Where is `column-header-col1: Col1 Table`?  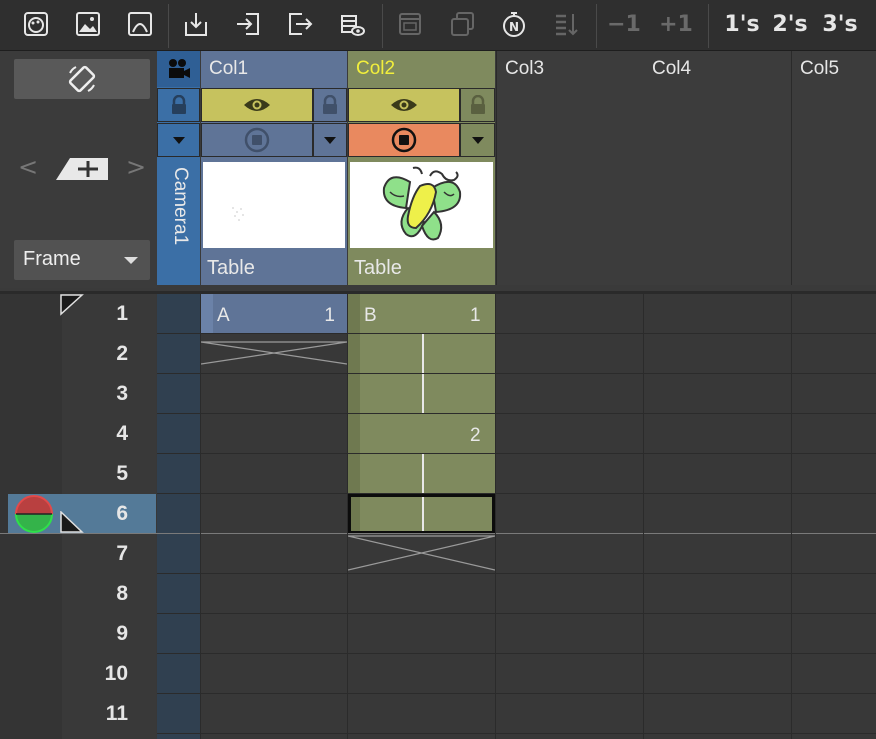
column-header-col1: Col1 Table is located at coordinates (274, 168).